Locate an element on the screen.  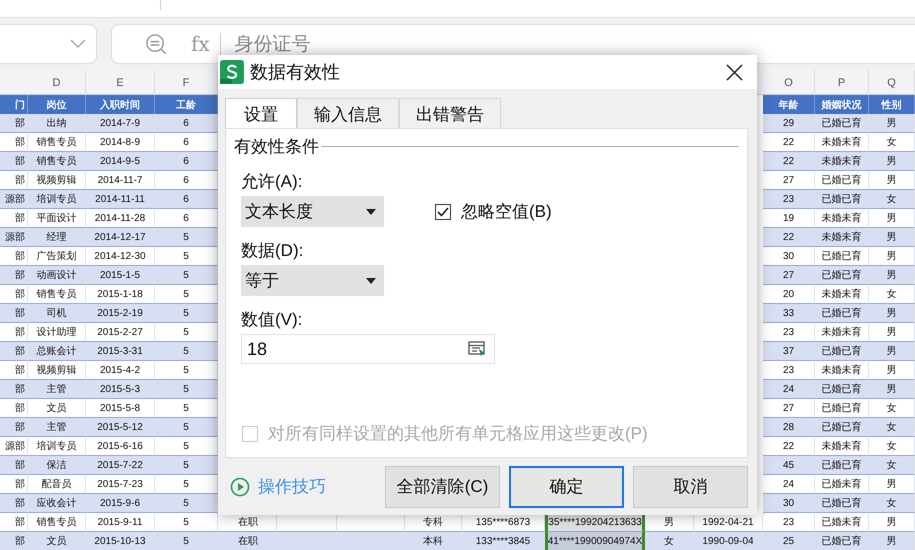
close-icon is located at coordinates (734, 72).